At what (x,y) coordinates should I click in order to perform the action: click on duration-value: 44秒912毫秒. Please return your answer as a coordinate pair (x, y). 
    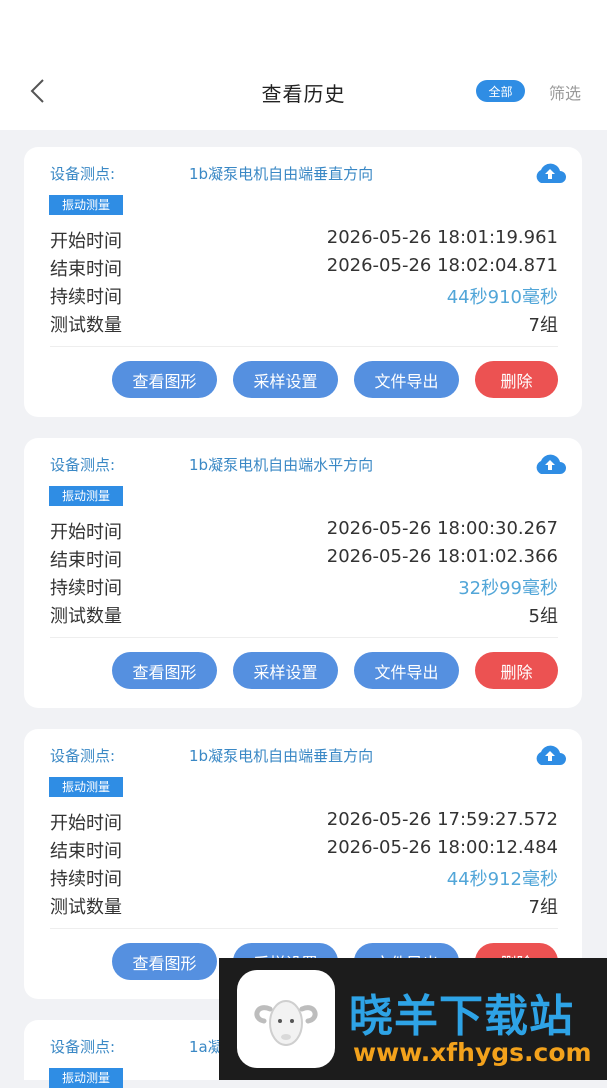
    Looking at the image, I should click on (502, 879).